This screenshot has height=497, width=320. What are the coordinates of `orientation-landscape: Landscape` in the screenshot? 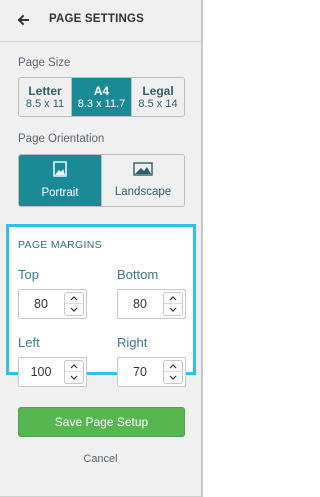 It's located at (143, 180).